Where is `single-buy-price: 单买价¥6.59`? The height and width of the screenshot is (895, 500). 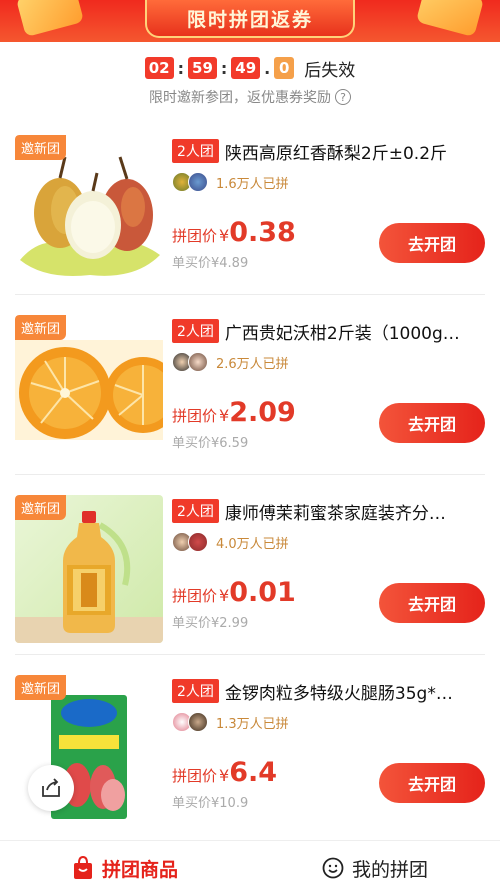 single-buy-price: 单买价¥6.59 is located at coordinates (210, 443).